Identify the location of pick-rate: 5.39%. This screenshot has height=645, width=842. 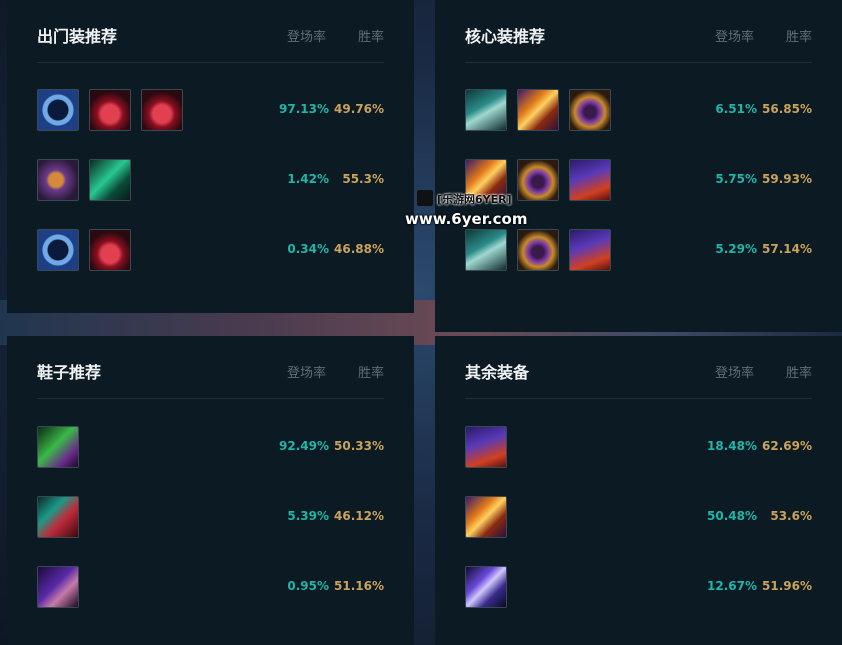
(308, 516).